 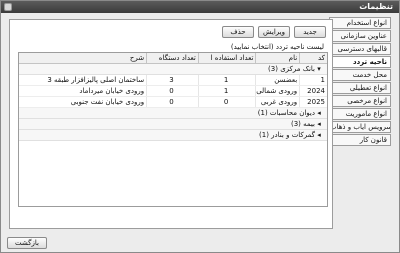 I want to click on tab-org-titles: عناوین سازمانی, so click(x=360, y=36).